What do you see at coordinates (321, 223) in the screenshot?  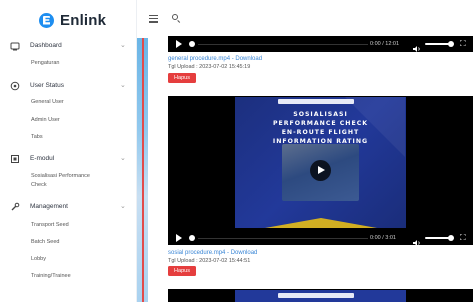 I see `poster-triangle-decoration` at bounding box center [321, 223].